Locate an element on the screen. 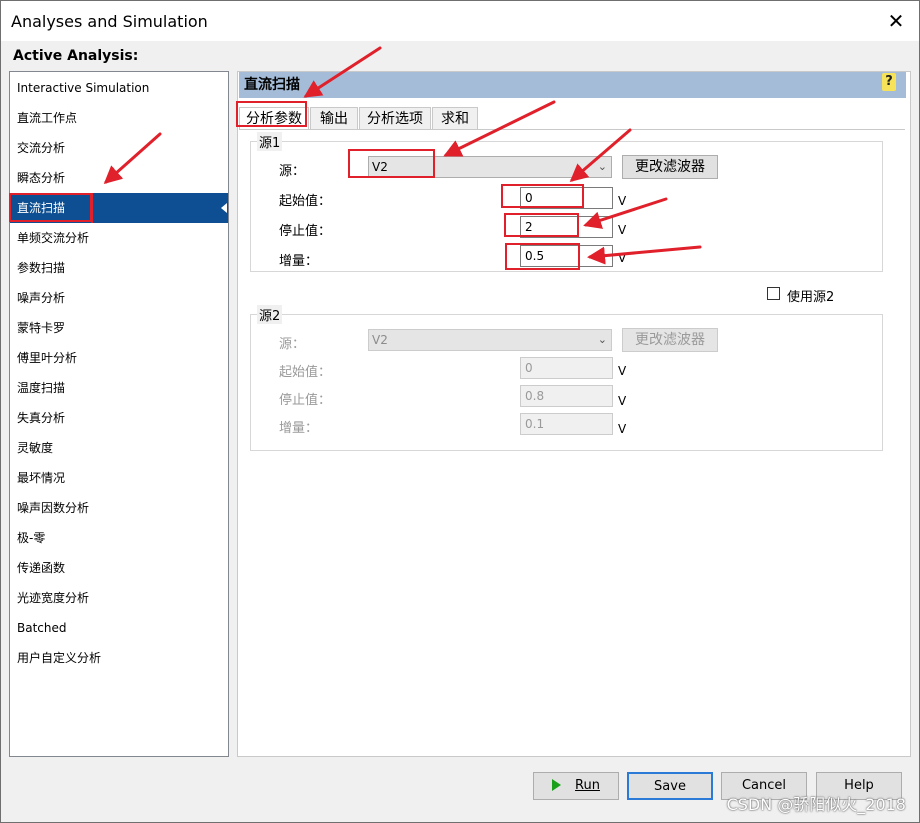  watermark: CSDN @骄阳似火_2018 is located at coordinates (816, 804).